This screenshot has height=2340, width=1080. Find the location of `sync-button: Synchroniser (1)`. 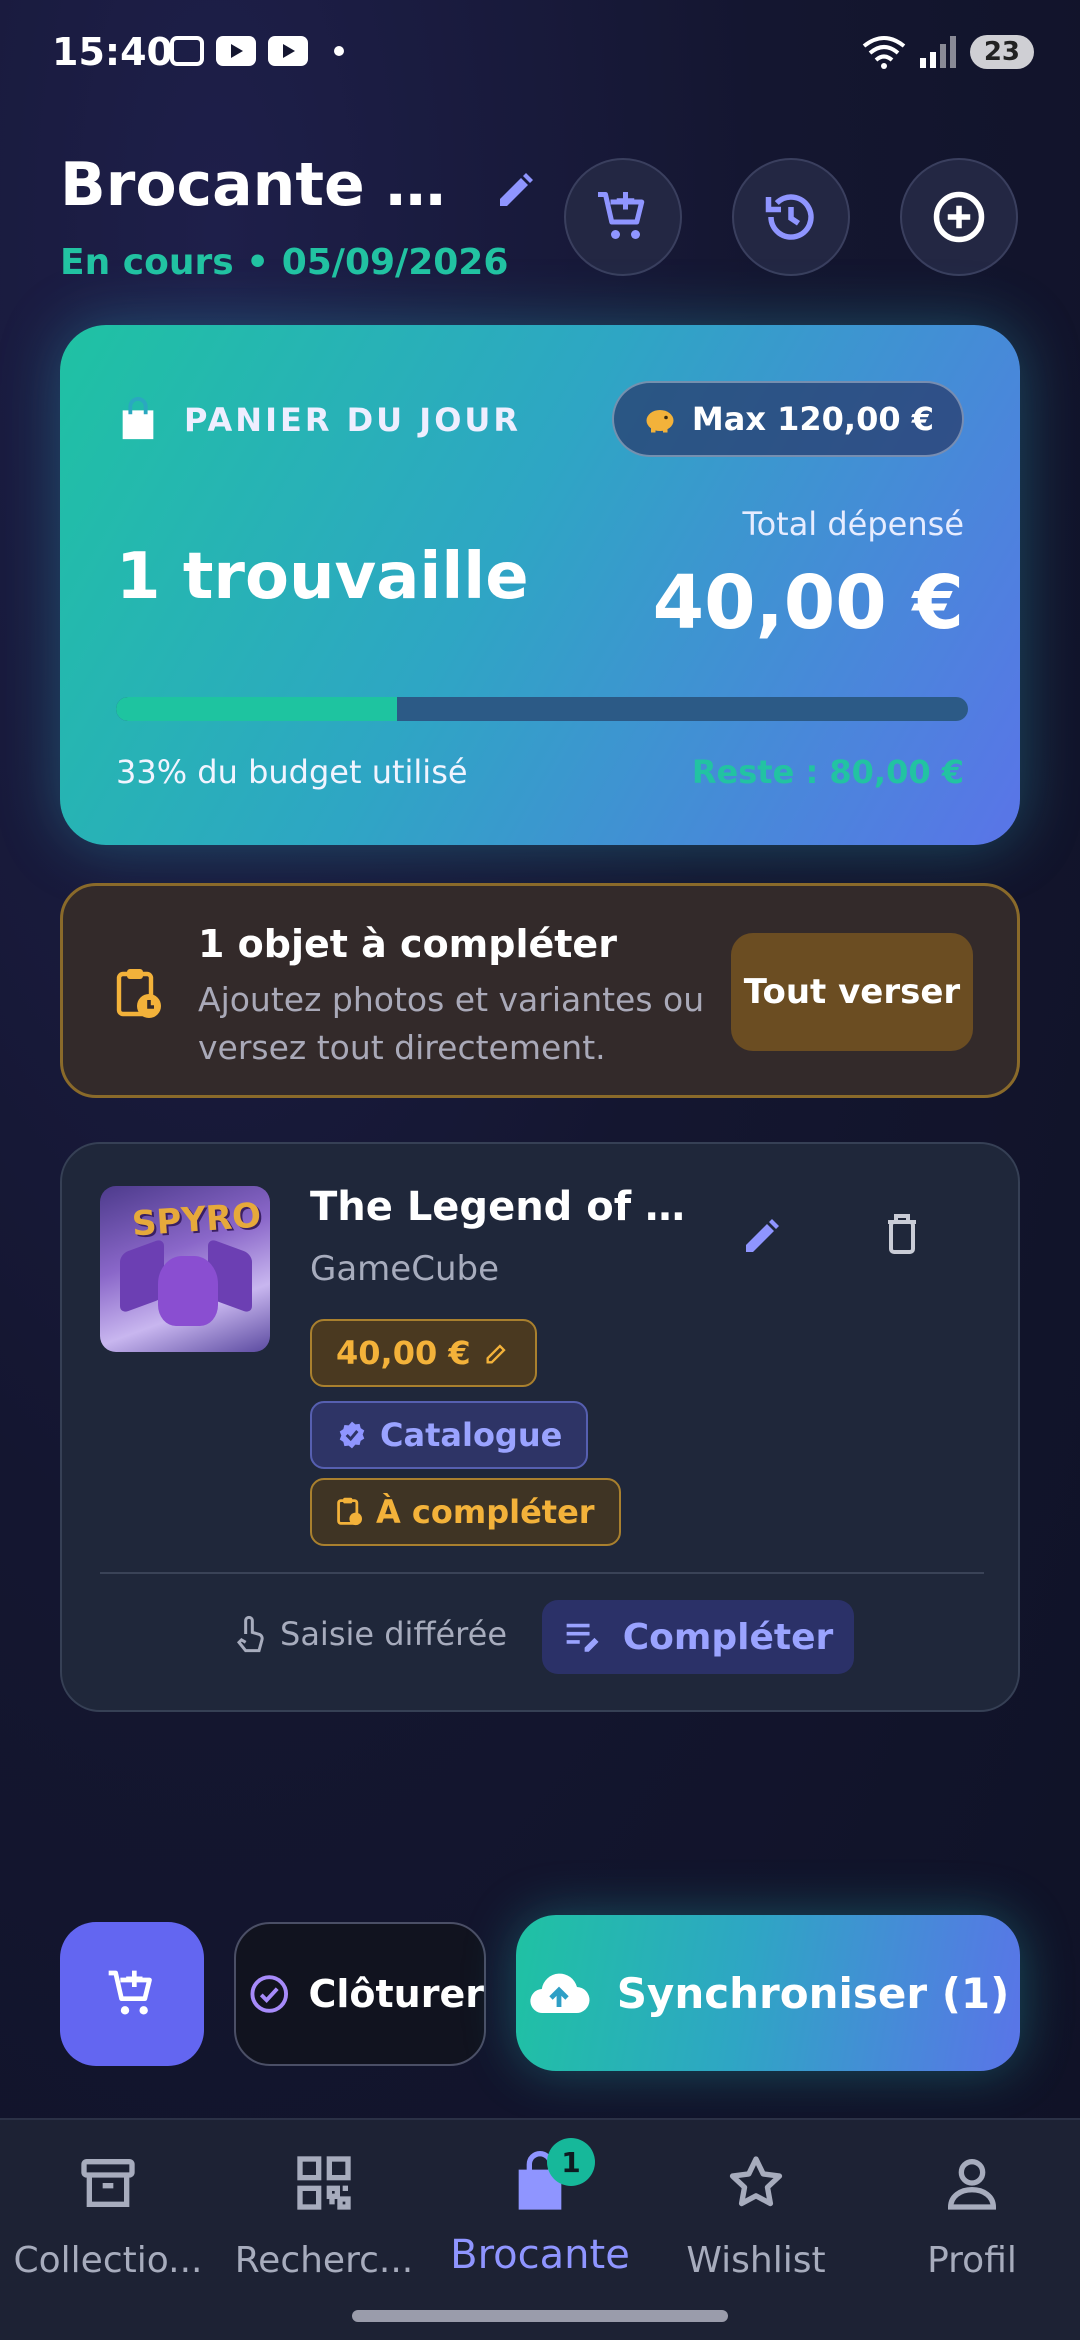

sync-button: Synchroniser (1) is located at coordinates (768, 1993).